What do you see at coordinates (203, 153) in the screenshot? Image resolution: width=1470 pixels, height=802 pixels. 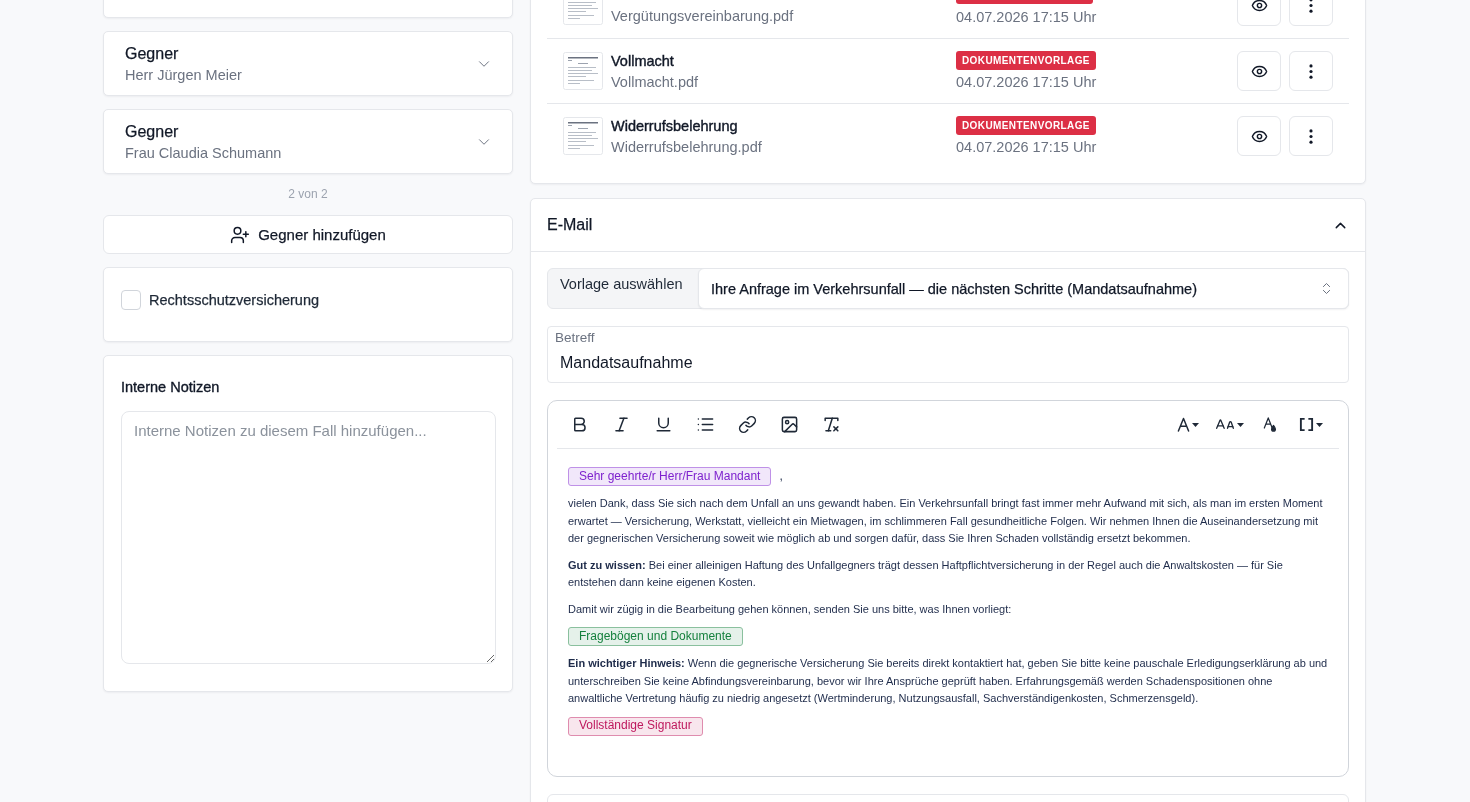 I see `opponent-name: Frau Claudia Schumann` at bounding box center [203, 153].